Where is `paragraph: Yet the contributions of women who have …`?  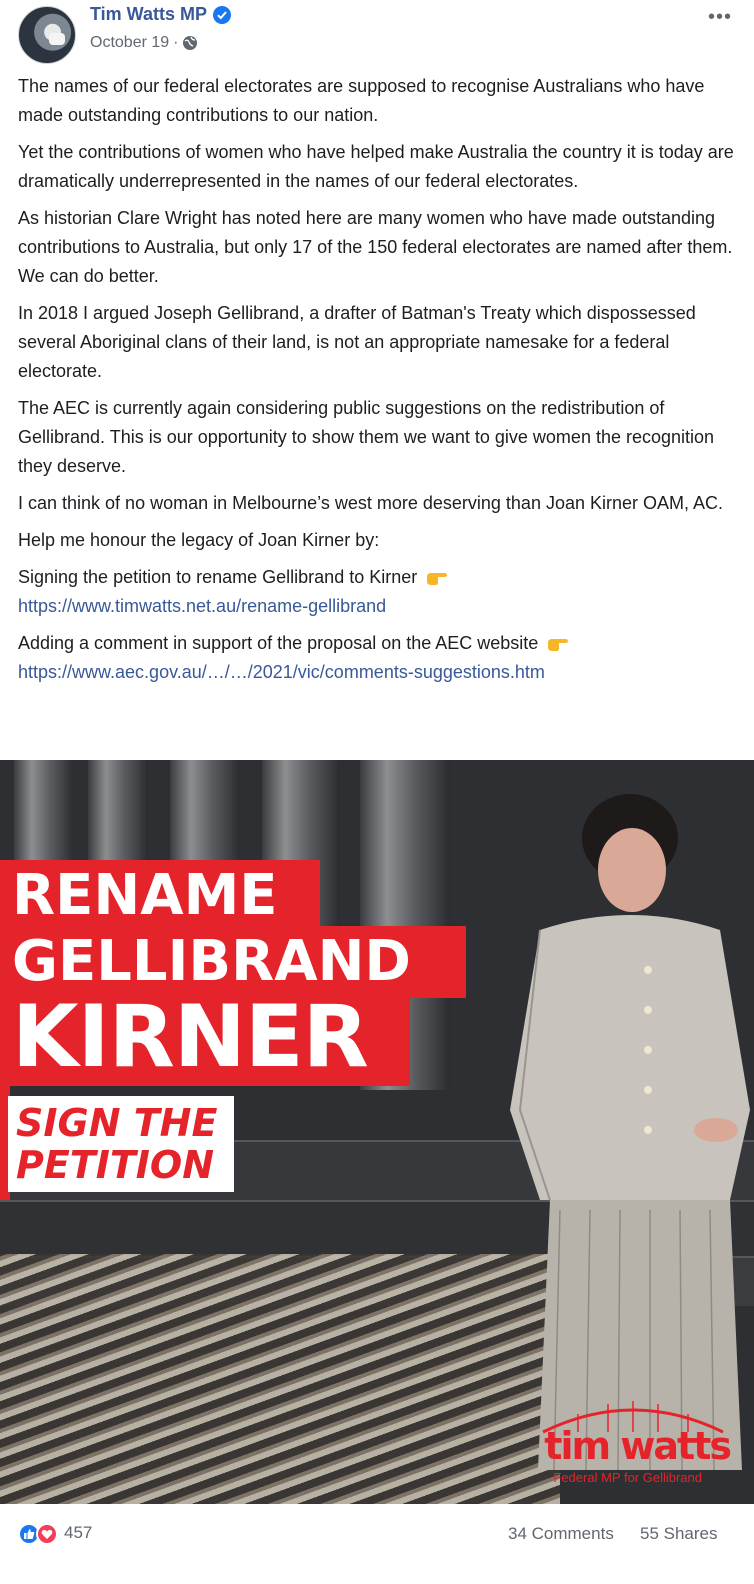
paragraph: Yet the contributions of women who have … is located at coordinates (376, 166).